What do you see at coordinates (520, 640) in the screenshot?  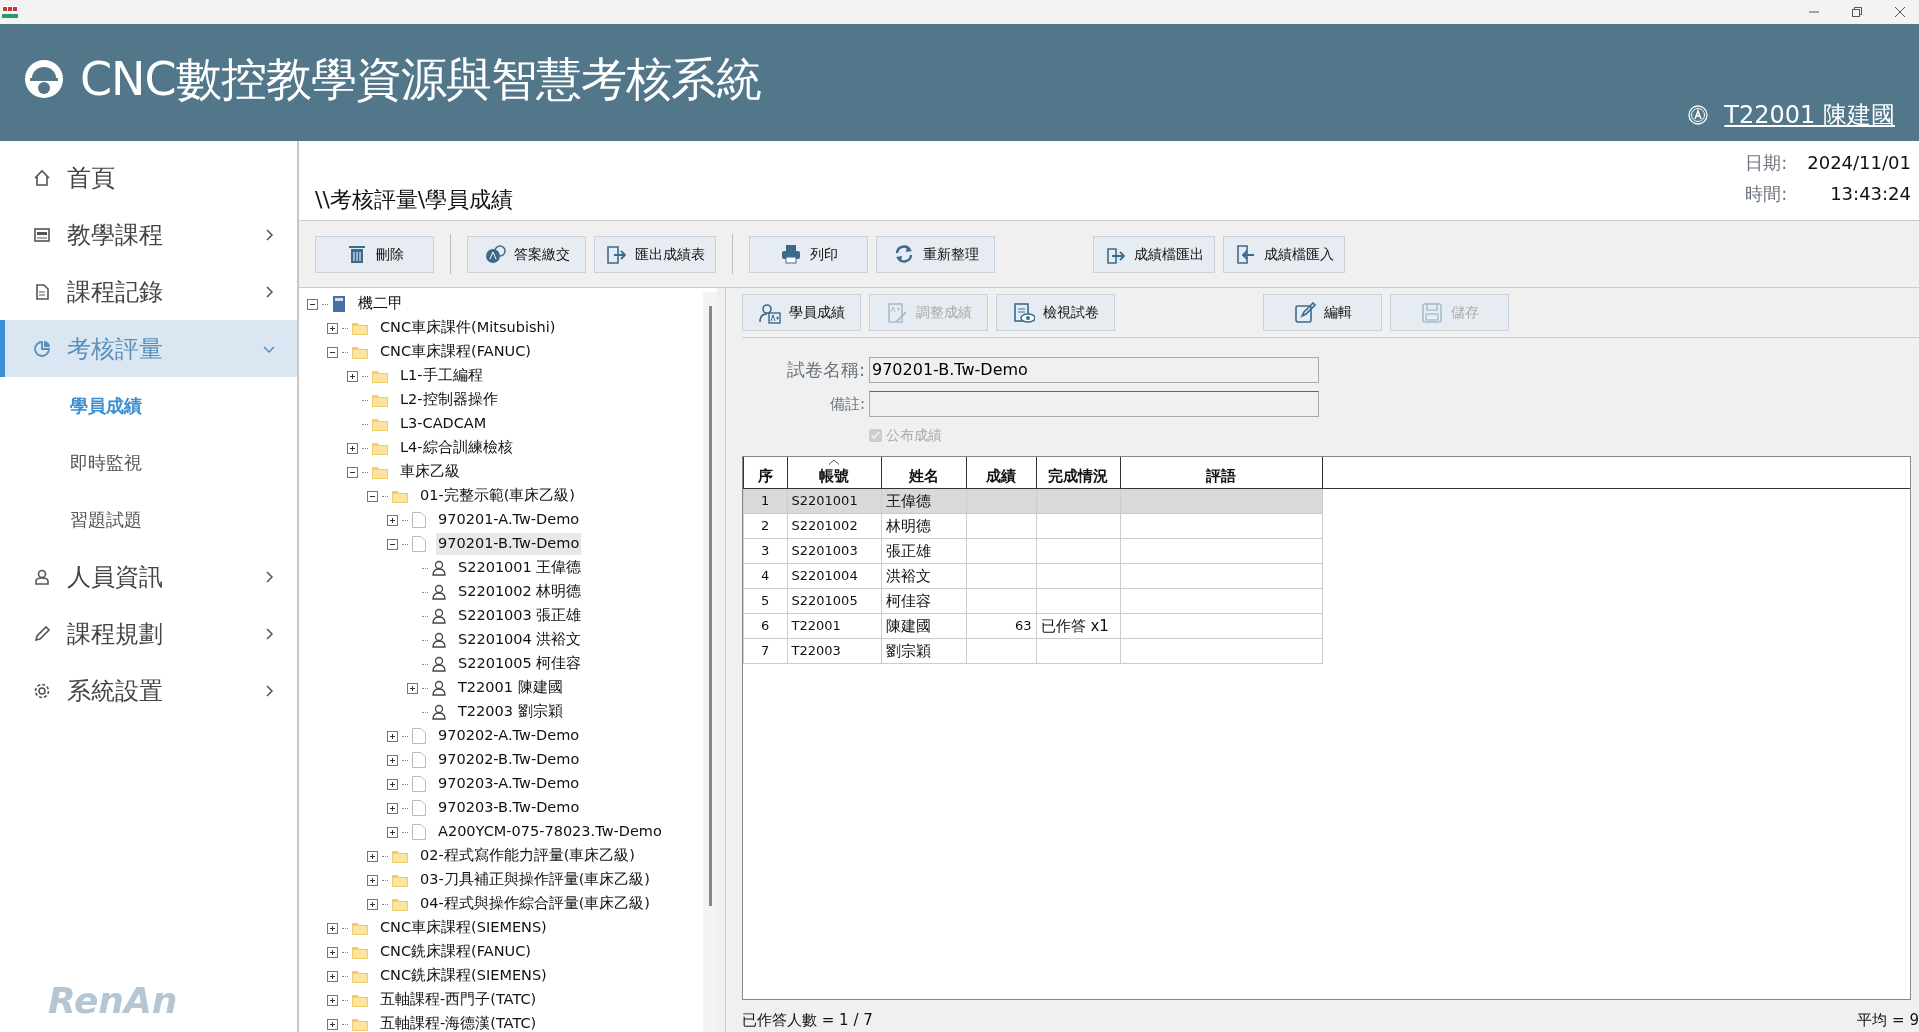 I see `tree-item: S2201004 洪裕文` at bounding box center [520, 640].